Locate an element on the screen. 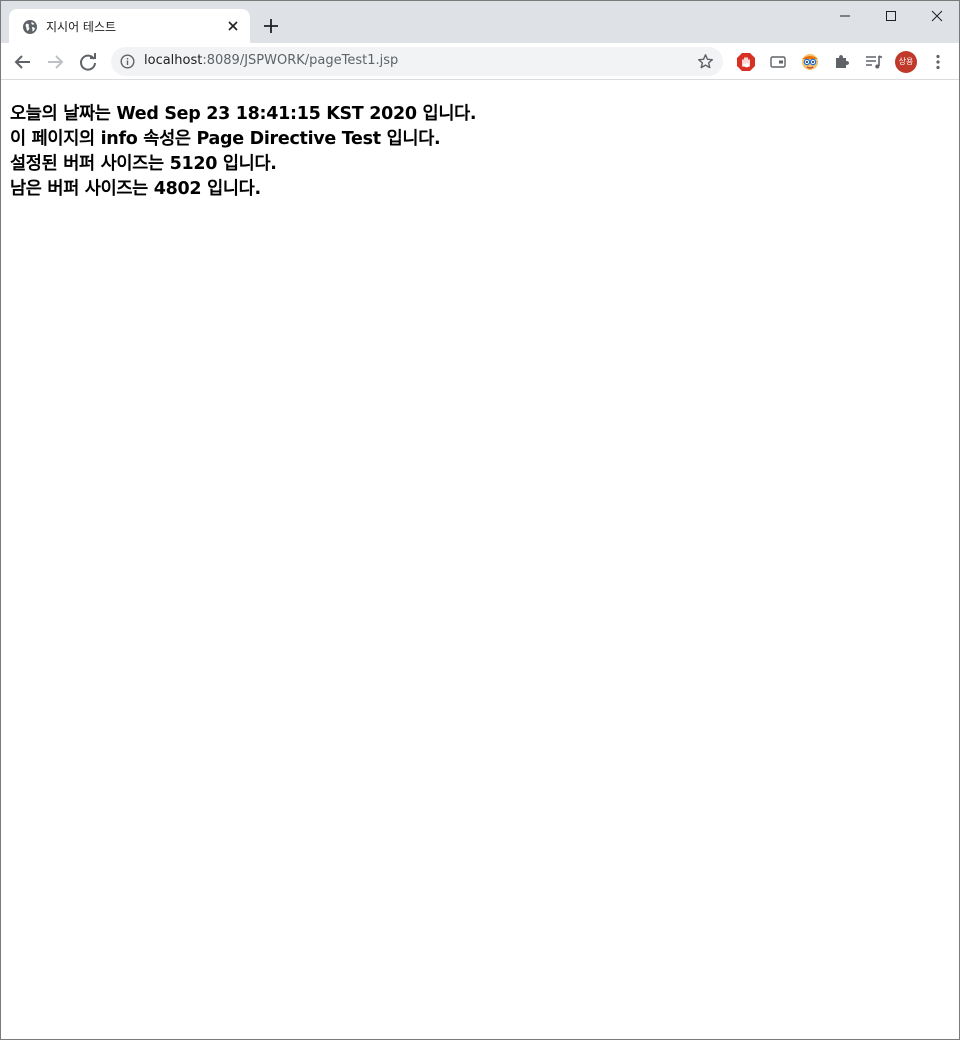 The width and height of the screenshot is (960, 1040). back-arrow-icon is located at coordinates (23, 62).